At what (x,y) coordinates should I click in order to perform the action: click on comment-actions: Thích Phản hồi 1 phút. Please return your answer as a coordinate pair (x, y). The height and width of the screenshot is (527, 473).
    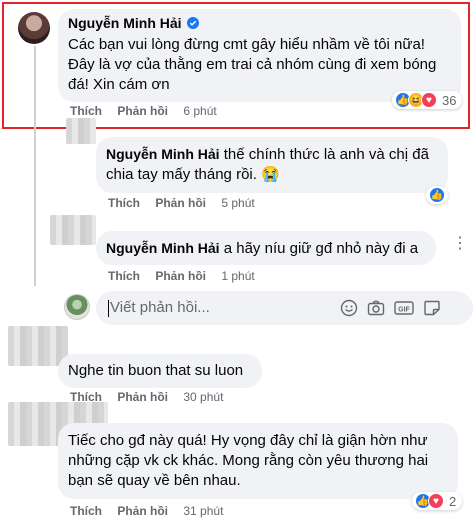
    Looking at the image, I should click on (187, 276).